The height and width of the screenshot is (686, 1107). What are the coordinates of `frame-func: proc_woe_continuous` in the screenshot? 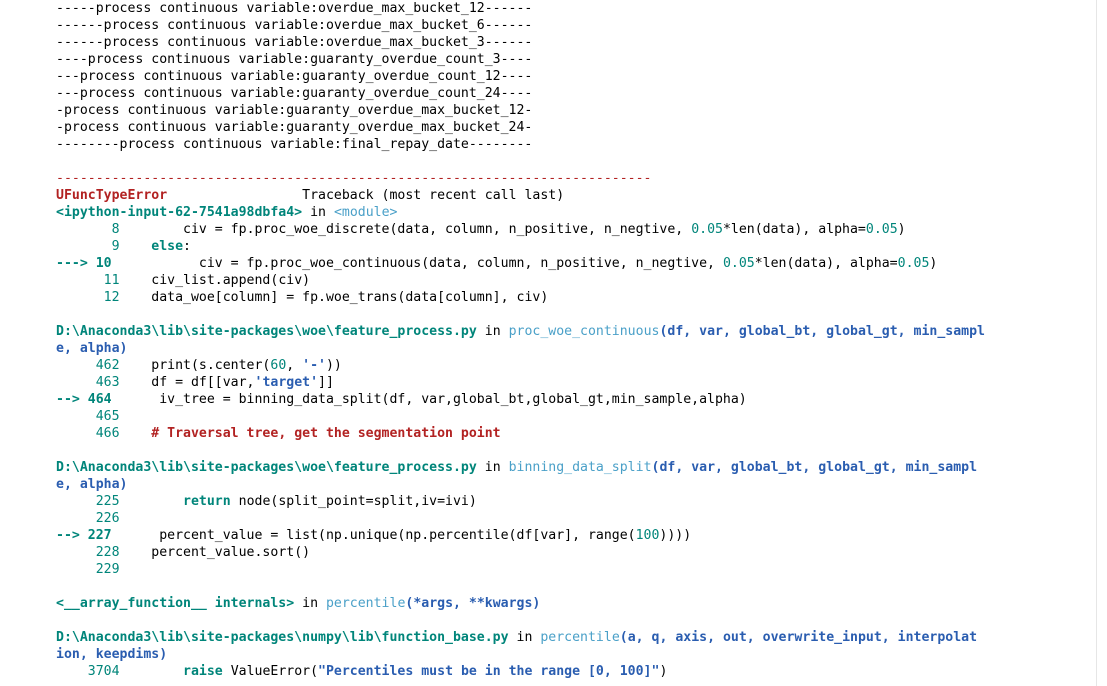 It's located at (584, 331).